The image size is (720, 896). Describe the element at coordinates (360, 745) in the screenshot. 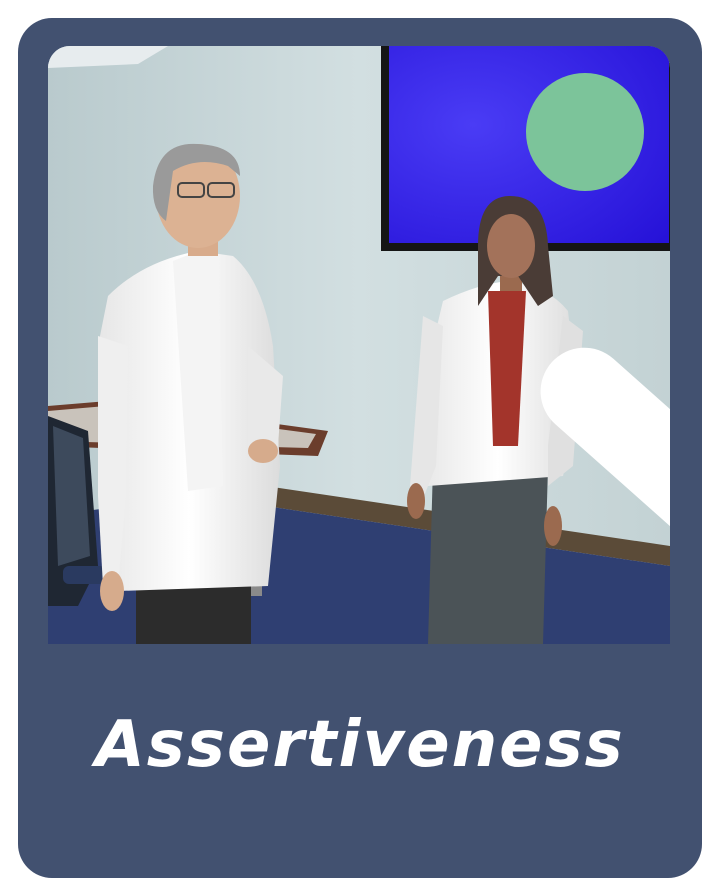

I see `card-title: Assertiveness` at that location.